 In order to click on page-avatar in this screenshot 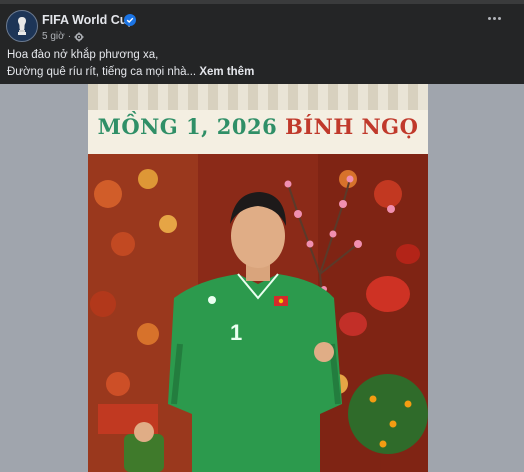, I will do `click(22, 26)`.